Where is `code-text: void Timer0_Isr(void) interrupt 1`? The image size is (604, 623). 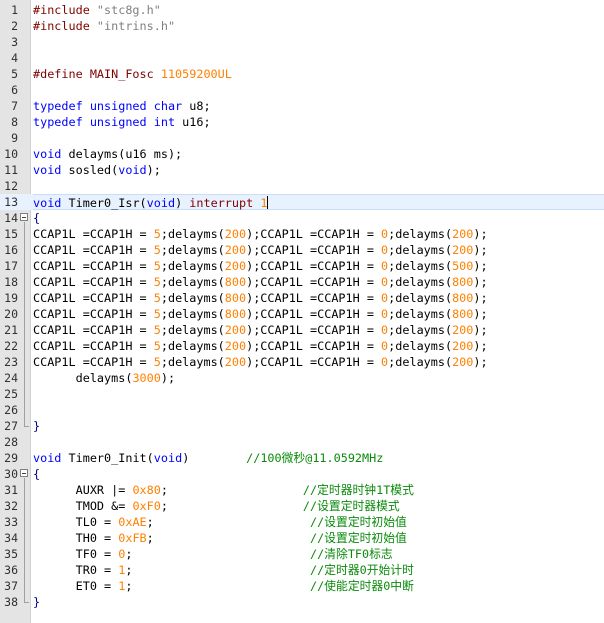 code-text: void Timer0_Isr(void) interrupt 1 is located at coordinates (318, 202).